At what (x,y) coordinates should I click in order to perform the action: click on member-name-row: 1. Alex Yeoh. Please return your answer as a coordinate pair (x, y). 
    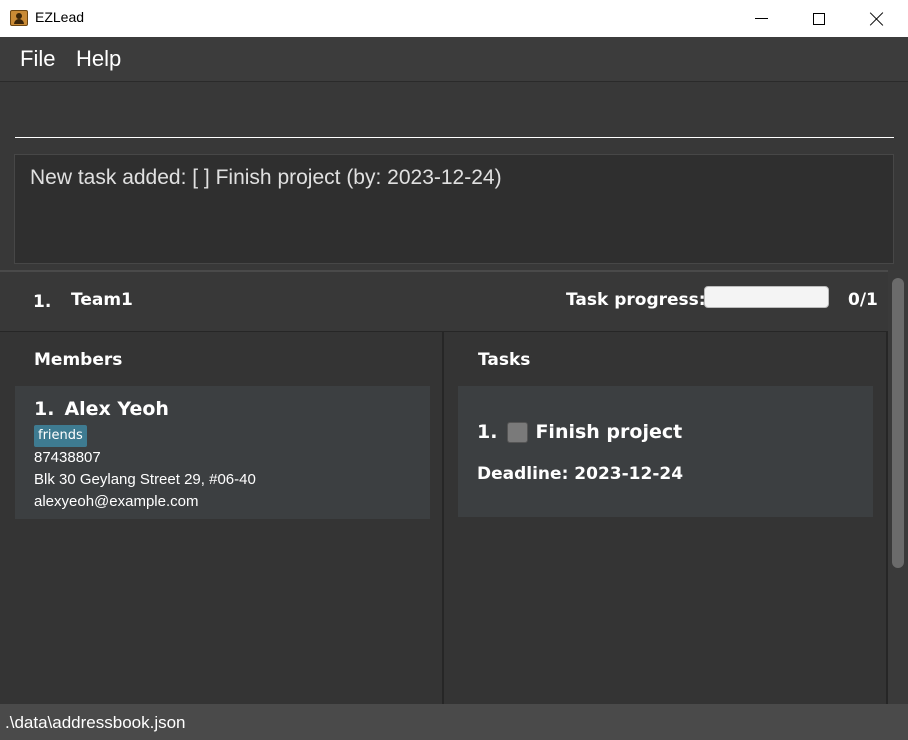
    Looking at the image, I should click on (101, 409).